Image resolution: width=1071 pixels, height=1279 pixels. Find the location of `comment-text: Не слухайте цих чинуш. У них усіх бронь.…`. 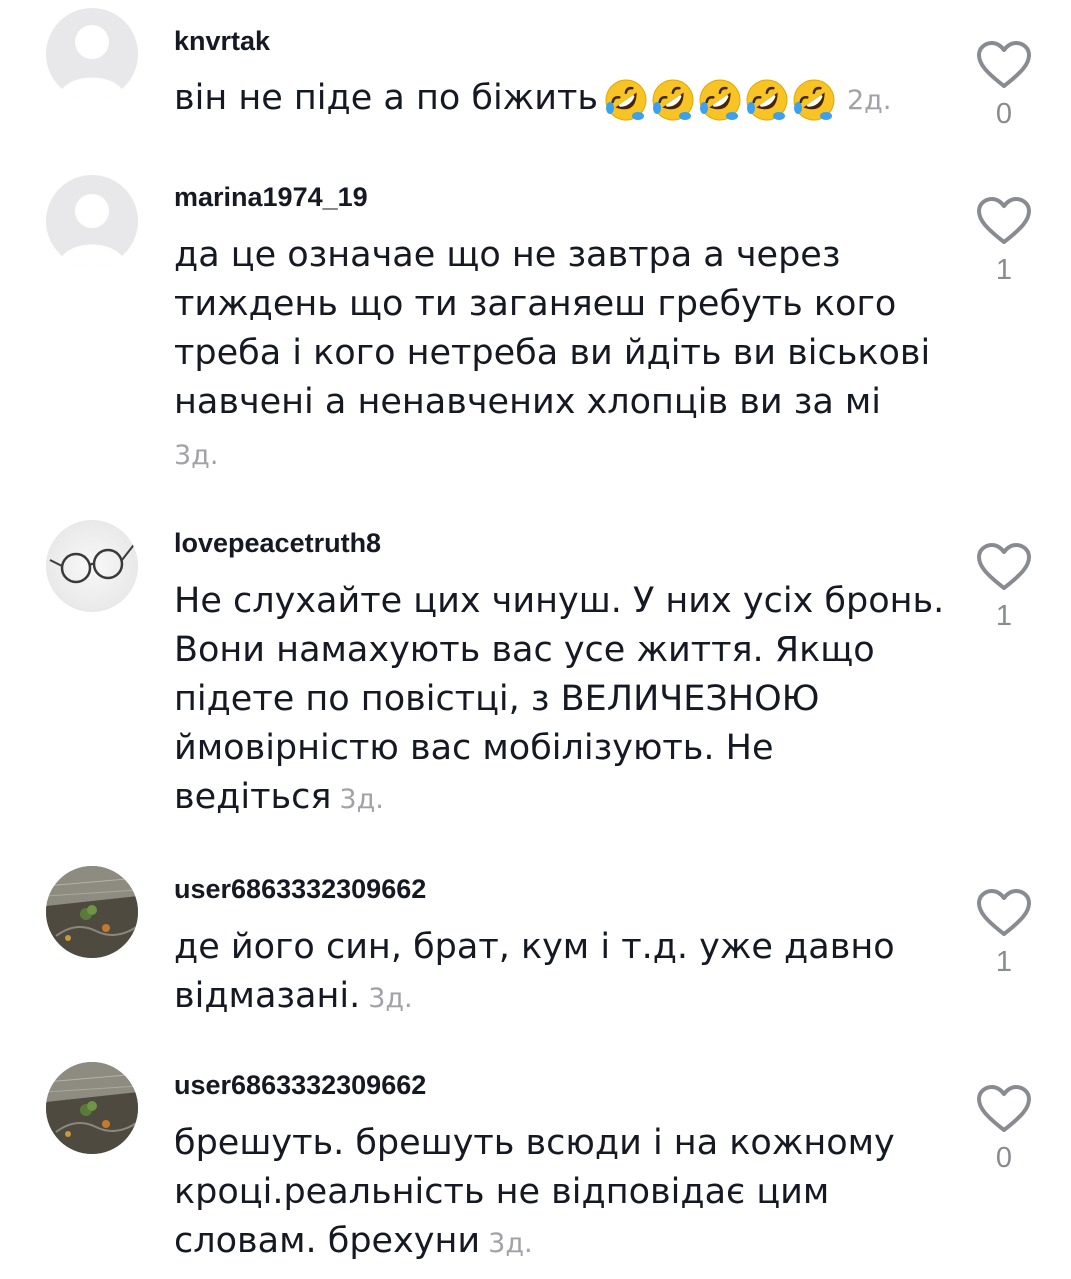

comment-text: Не слухайте цих чинуш. У них усіх бронь.… is located at coordinates (564, 700).